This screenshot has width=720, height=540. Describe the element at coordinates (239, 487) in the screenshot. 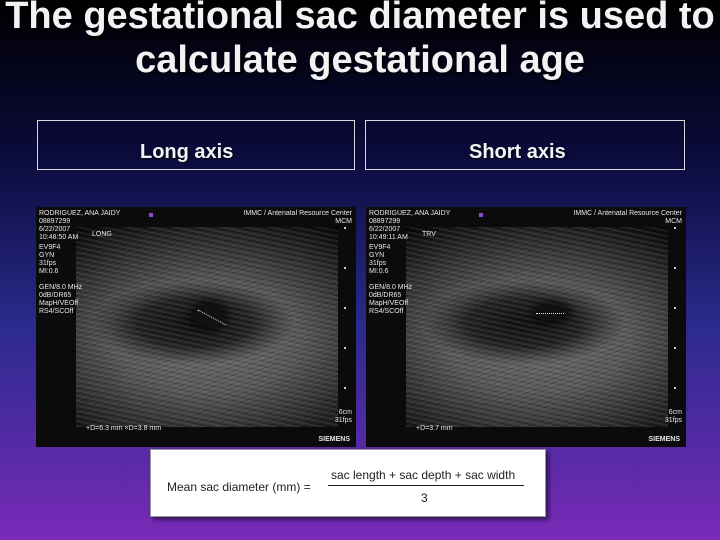

I see `formula-lhs: Mean sac diameter (mm) =` at that location.